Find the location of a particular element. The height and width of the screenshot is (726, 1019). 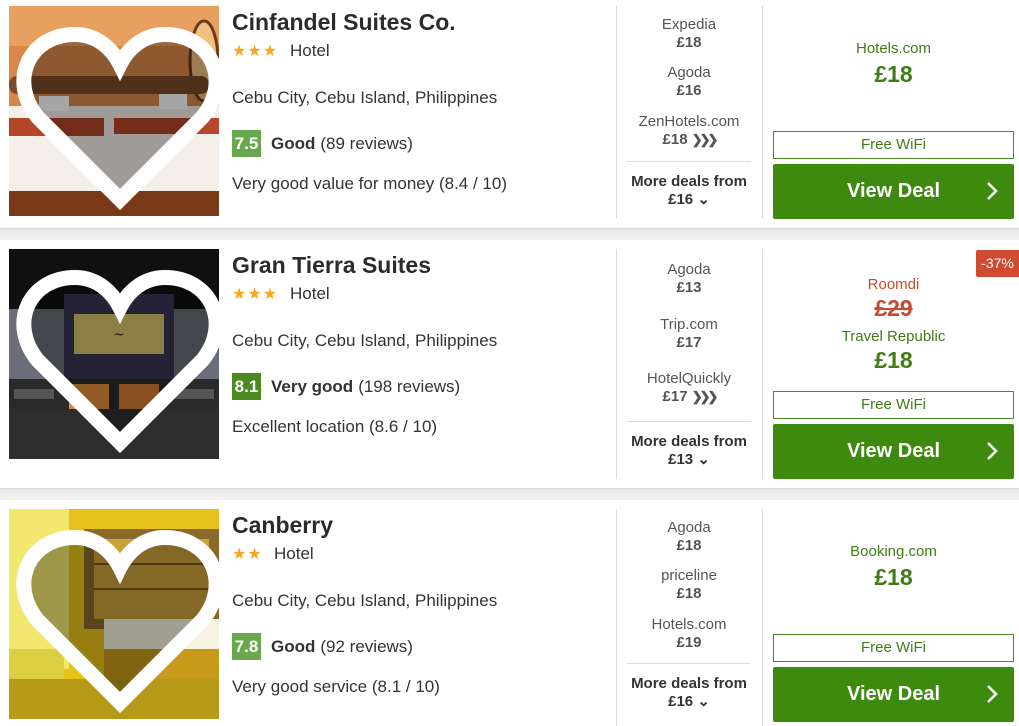

best-deal: Hotels.com £18 is located at coordinates (893, 64).